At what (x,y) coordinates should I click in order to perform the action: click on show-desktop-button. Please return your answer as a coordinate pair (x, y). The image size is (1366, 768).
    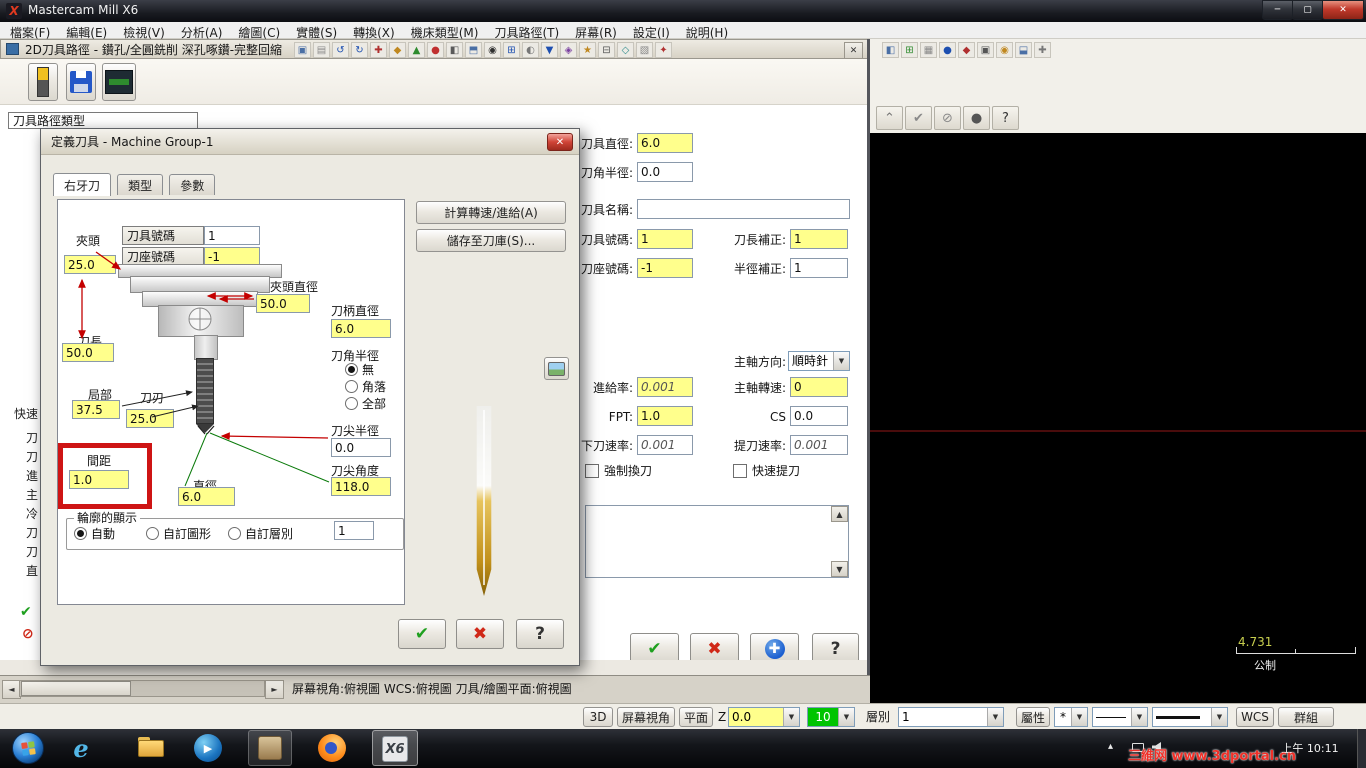
    Looking at the image, I should click on (1361, 748).